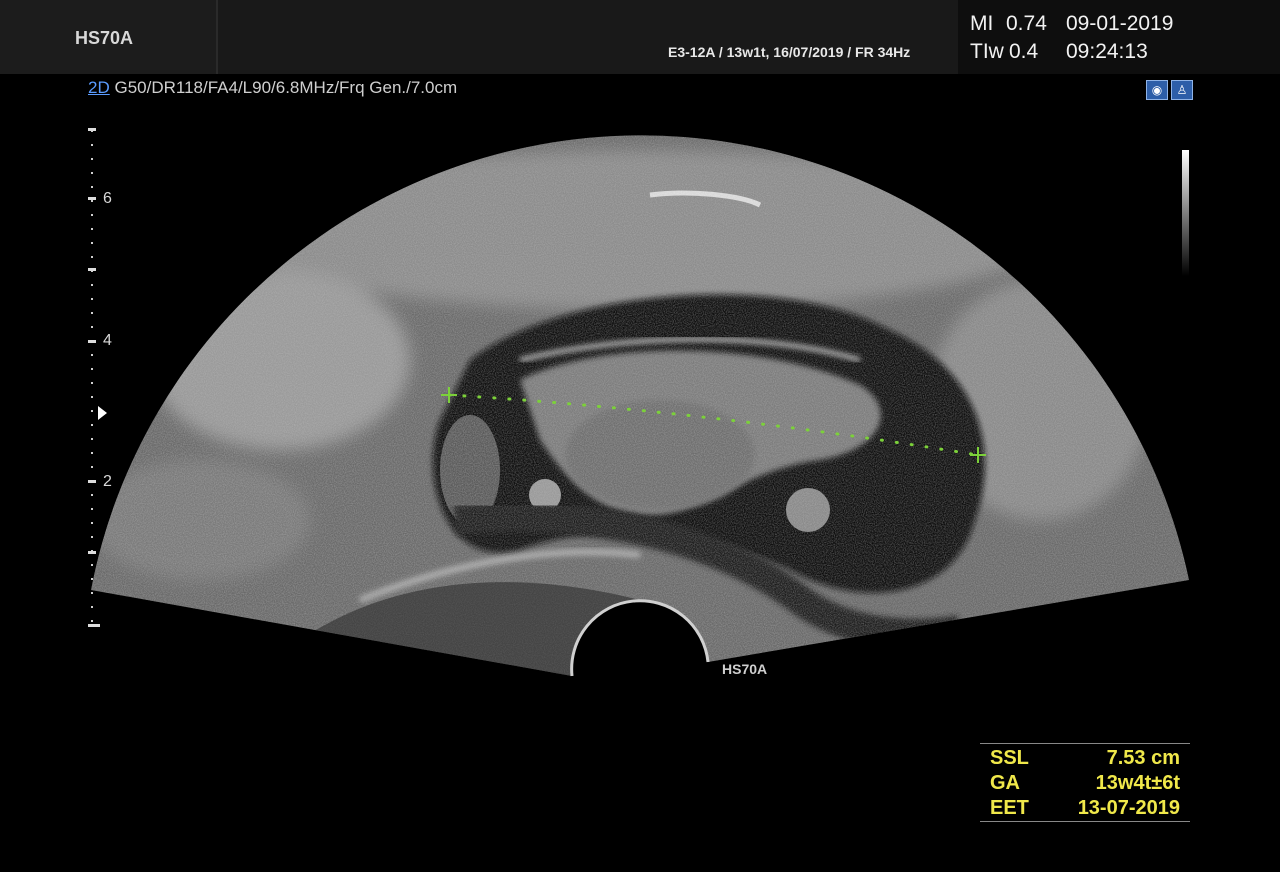 Image resolution: width=1280 pixels, height=872 pixels. I want to click on depth-scale, so click(94, 377).